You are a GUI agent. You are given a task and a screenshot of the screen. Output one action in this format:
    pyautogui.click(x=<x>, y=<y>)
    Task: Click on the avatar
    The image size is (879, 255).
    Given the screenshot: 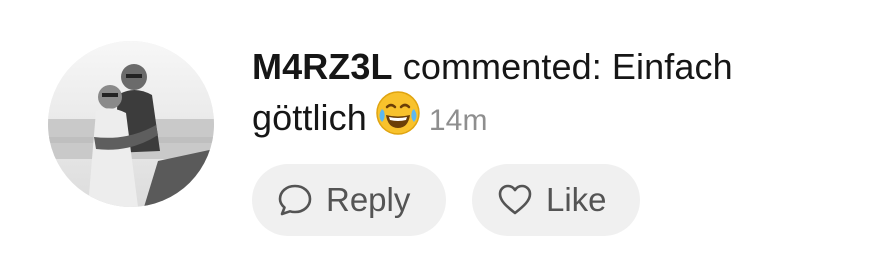 What is the action you would take?
    pyautogui.click(x=131, y=124)
    